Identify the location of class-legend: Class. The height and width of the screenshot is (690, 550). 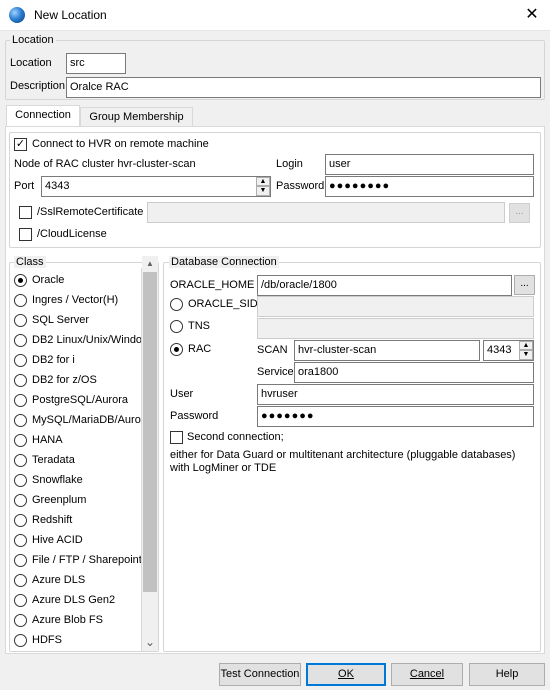
(30, 262).